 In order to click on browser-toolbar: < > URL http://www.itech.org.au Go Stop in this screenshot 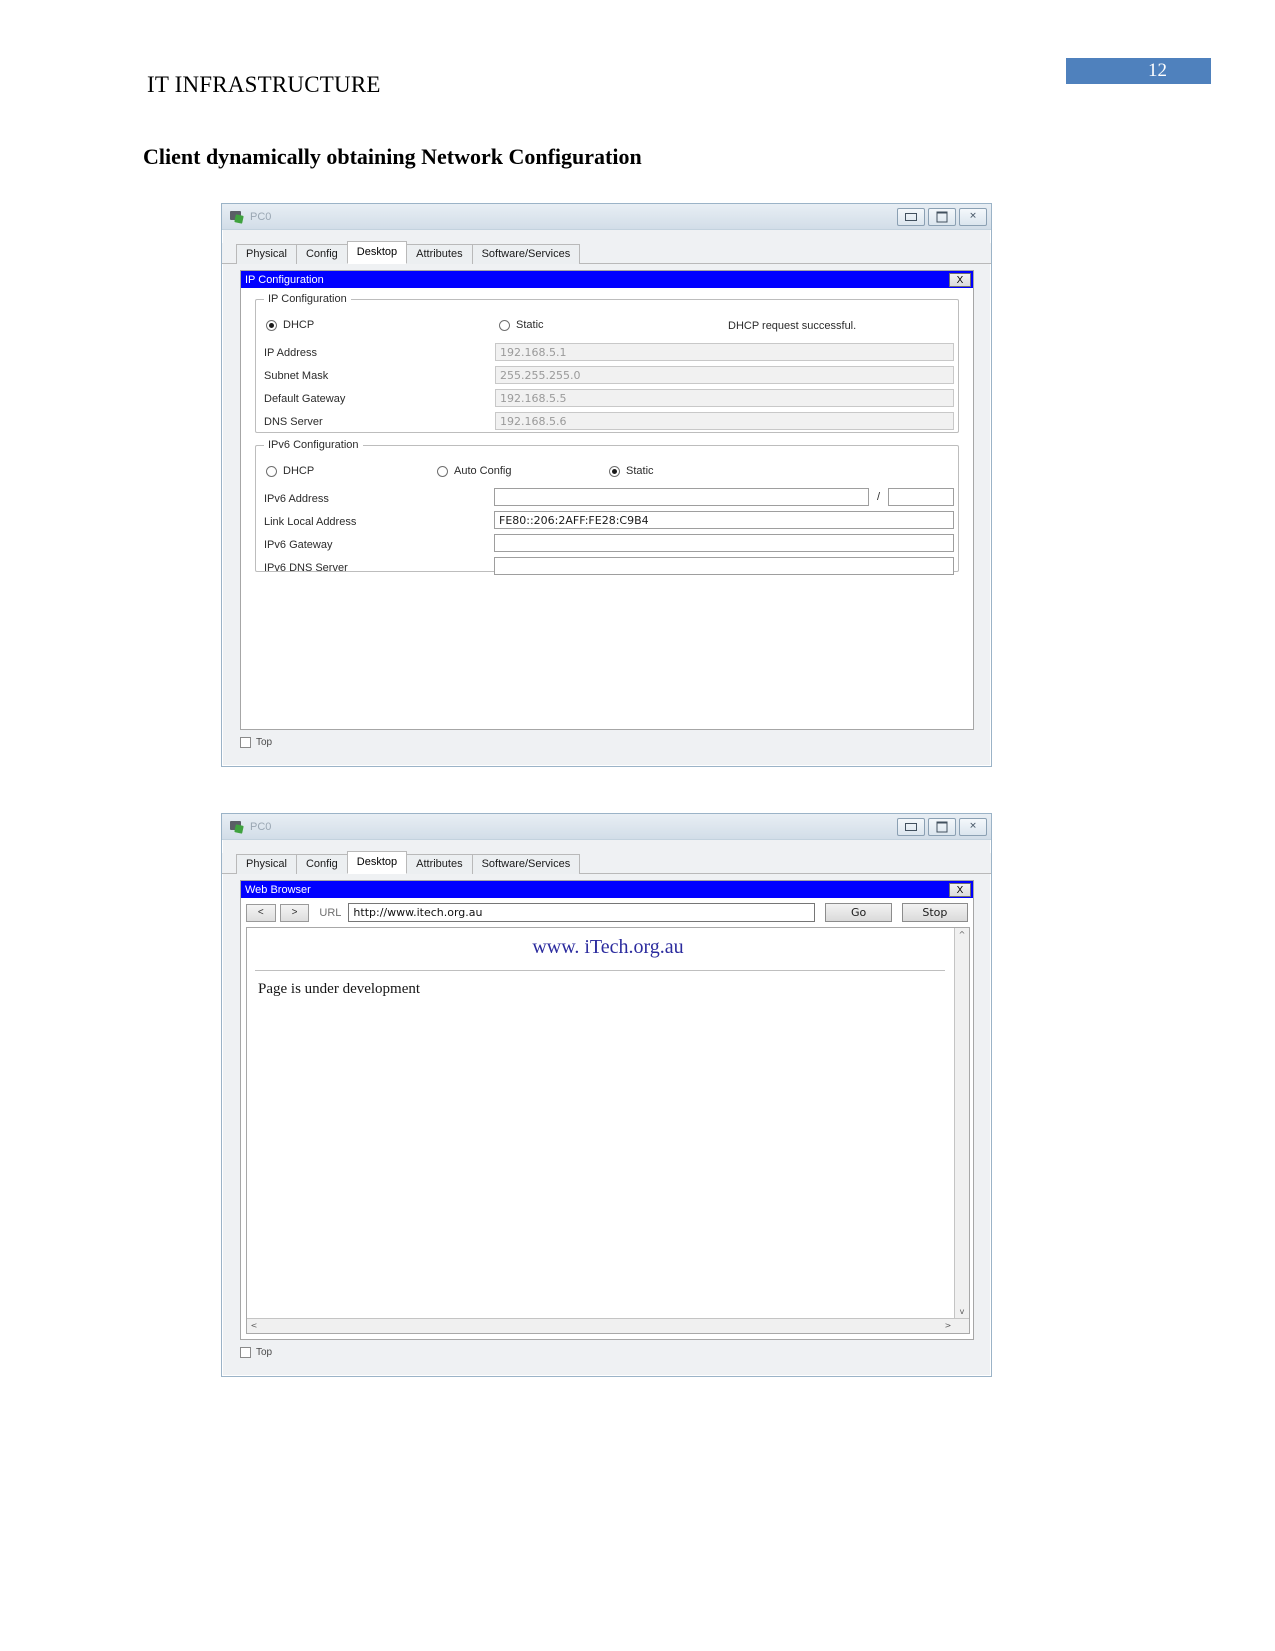, I will do `click(607, 912)`.